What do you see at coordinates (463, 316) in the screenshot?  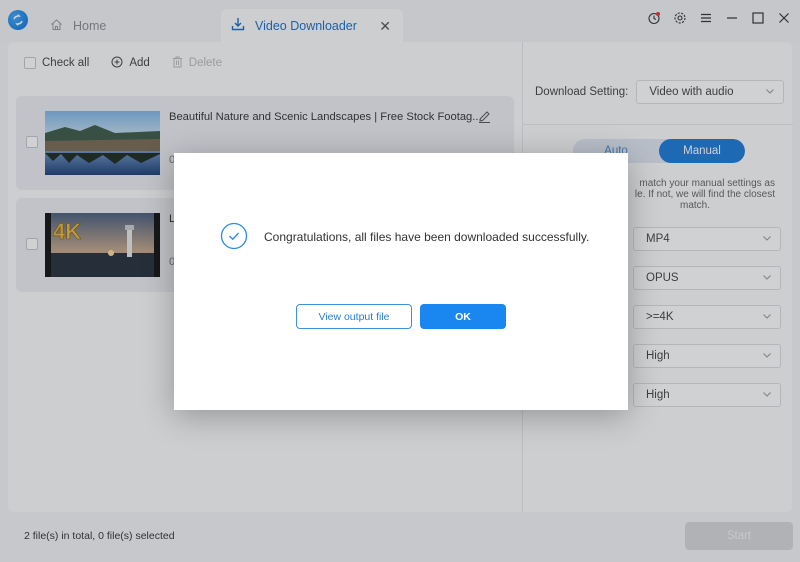 I see `ok-button: OK` at bounding box center [463, 316].